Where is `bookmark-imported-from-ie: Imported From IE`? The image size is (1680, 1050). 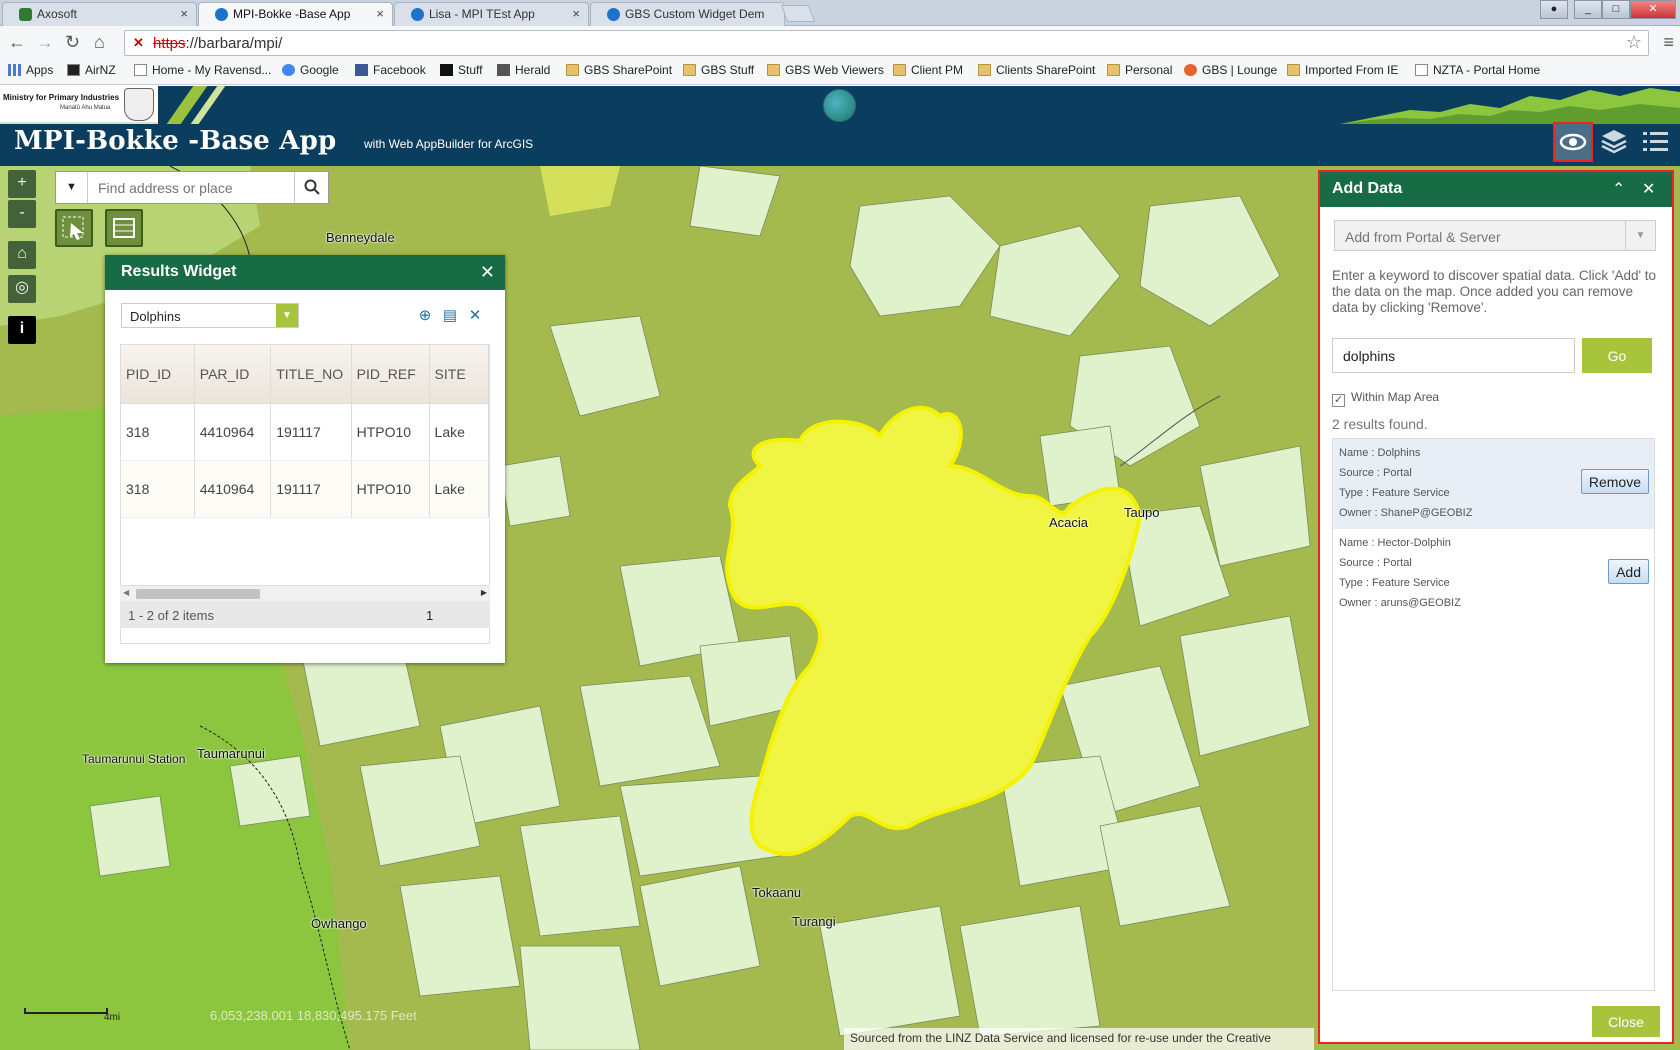 bookmark-imported-from-ie: Imported From IE is located at coordinates (1342, 70).